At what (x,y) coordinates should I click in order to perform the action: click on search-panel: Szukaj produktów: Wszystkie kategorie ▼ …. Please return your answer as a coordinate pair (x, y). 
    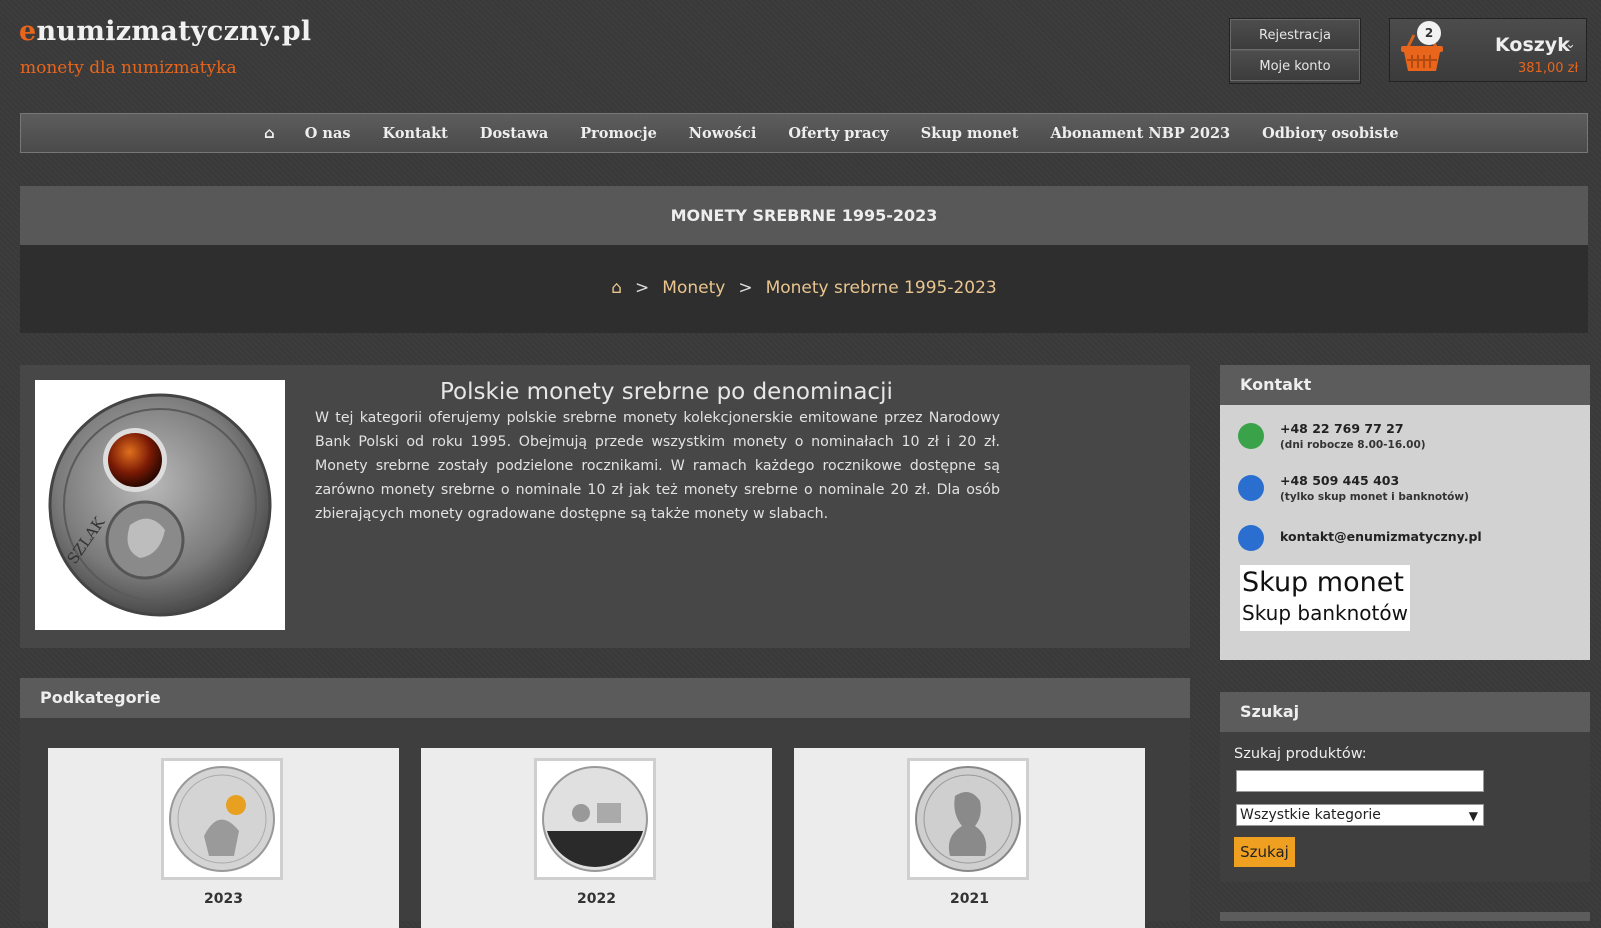
    Looking at the image, I should click on (1405, 807).